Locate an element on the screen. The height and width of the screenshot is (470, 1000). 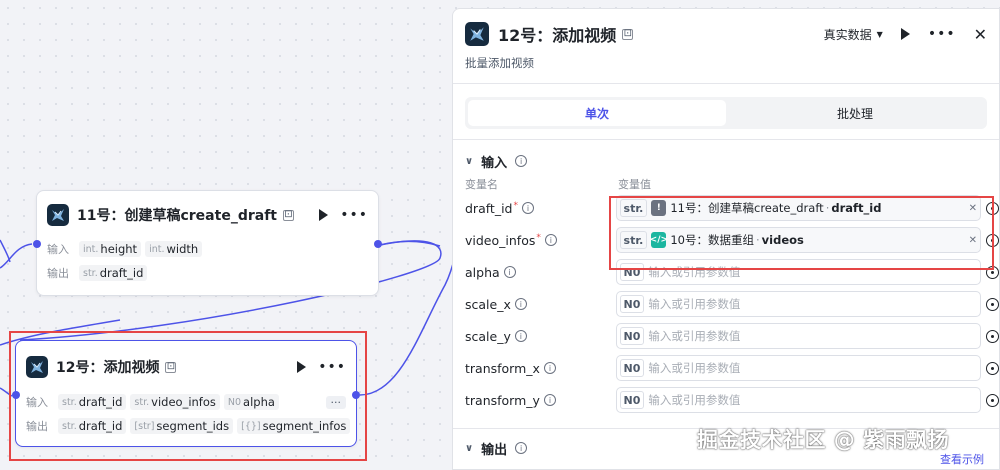
field-name: video_infos is located at coordinates (500, 240).